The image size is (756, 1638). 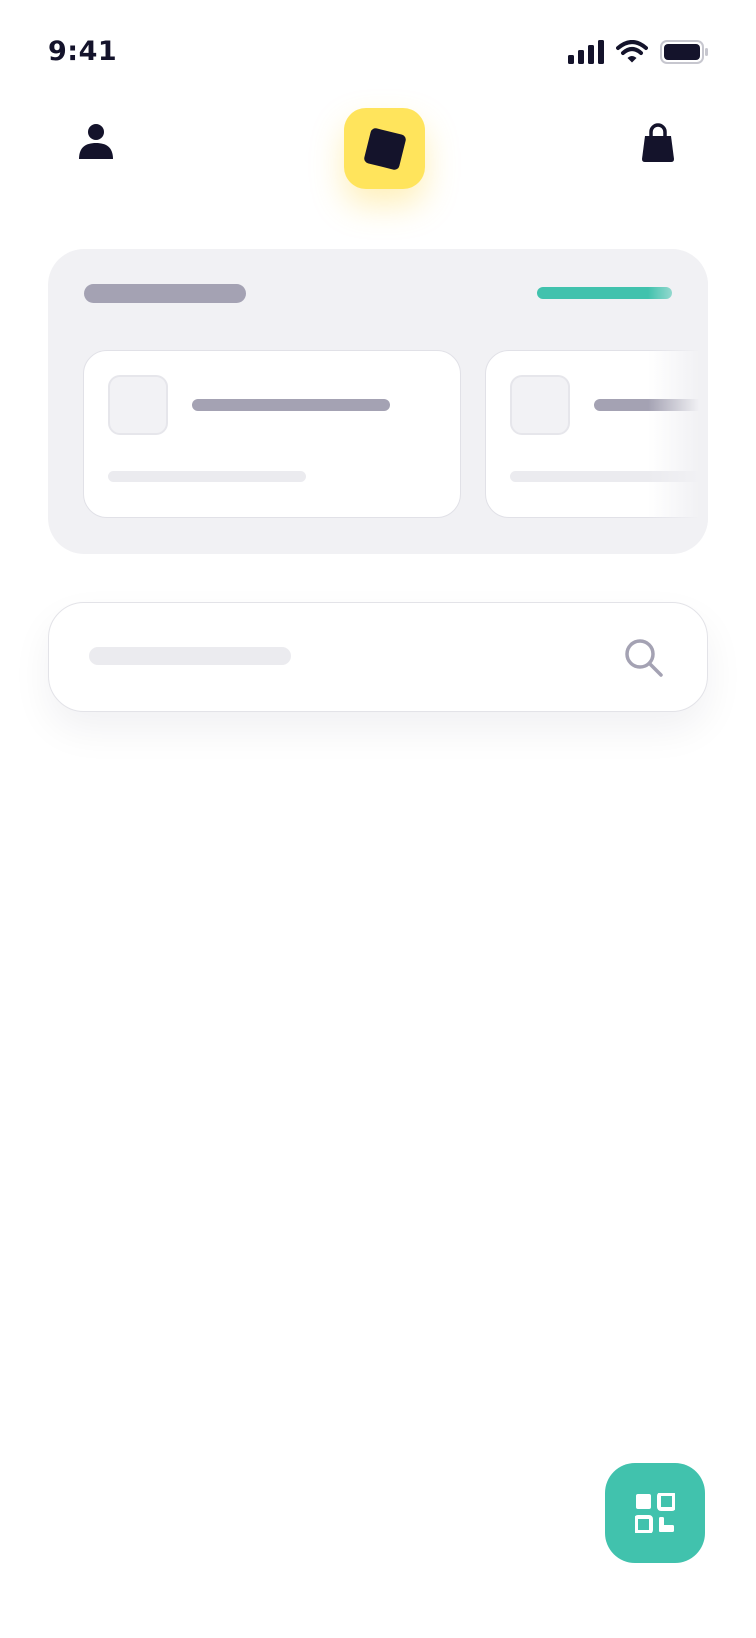 I want to click on search-bar, so click(x=378, y=657).